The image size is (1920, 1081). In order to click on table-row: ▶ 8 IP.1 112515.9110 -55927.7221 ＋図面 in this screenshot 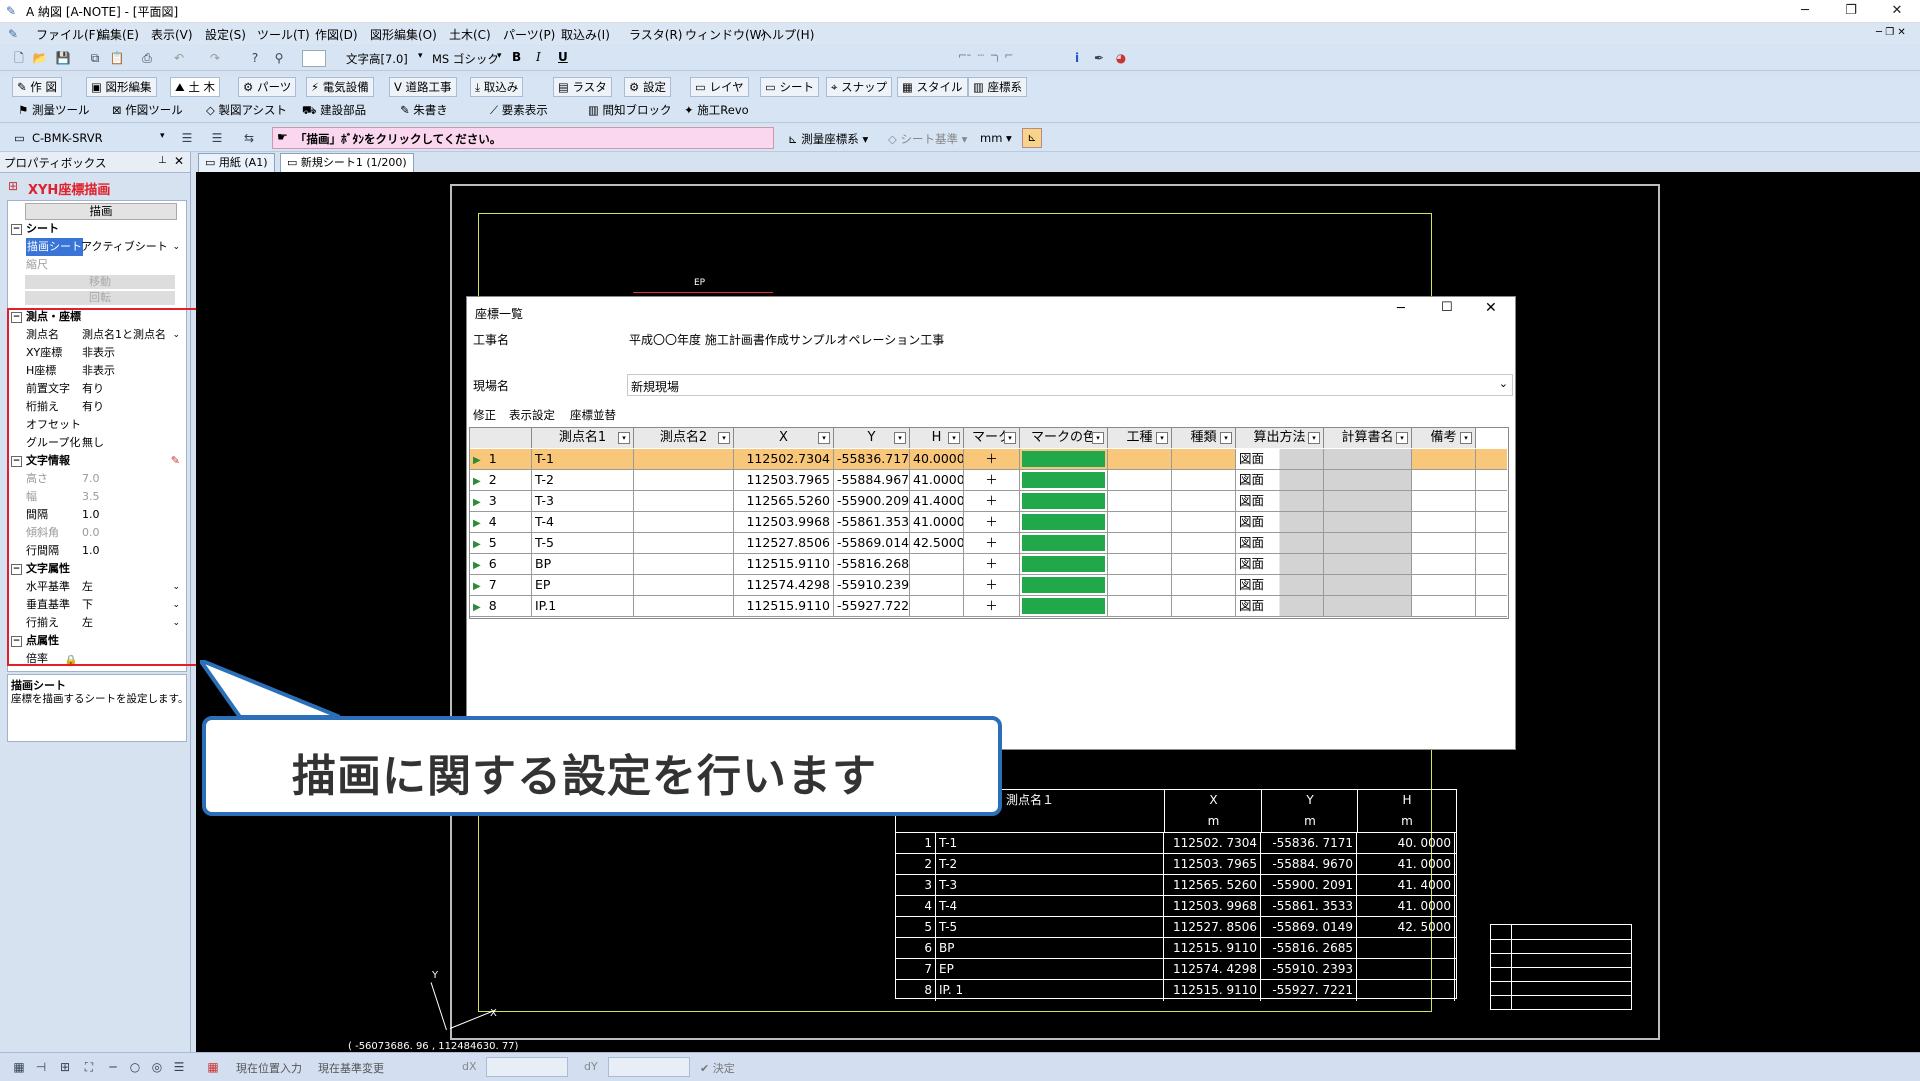, I will do `click(988, 606)`.